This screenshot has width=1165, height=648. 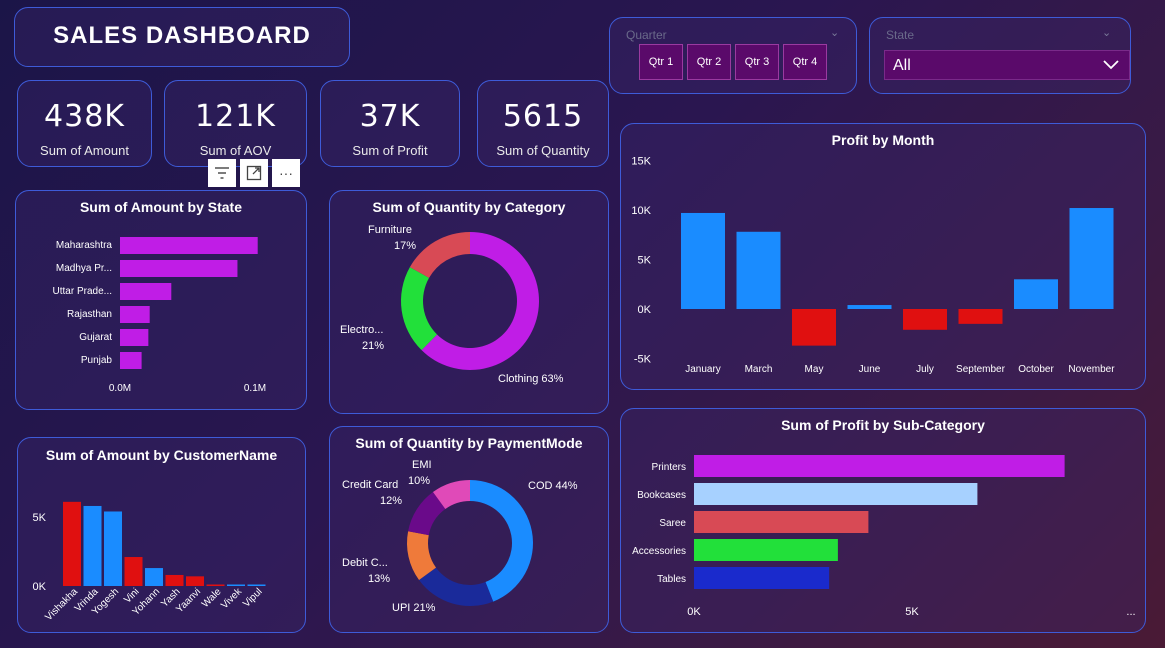 What do you see at coordinates (252, 597) in the screenshot?
I see `axis-label-category: Vipul` at bounding box center [252, 597].